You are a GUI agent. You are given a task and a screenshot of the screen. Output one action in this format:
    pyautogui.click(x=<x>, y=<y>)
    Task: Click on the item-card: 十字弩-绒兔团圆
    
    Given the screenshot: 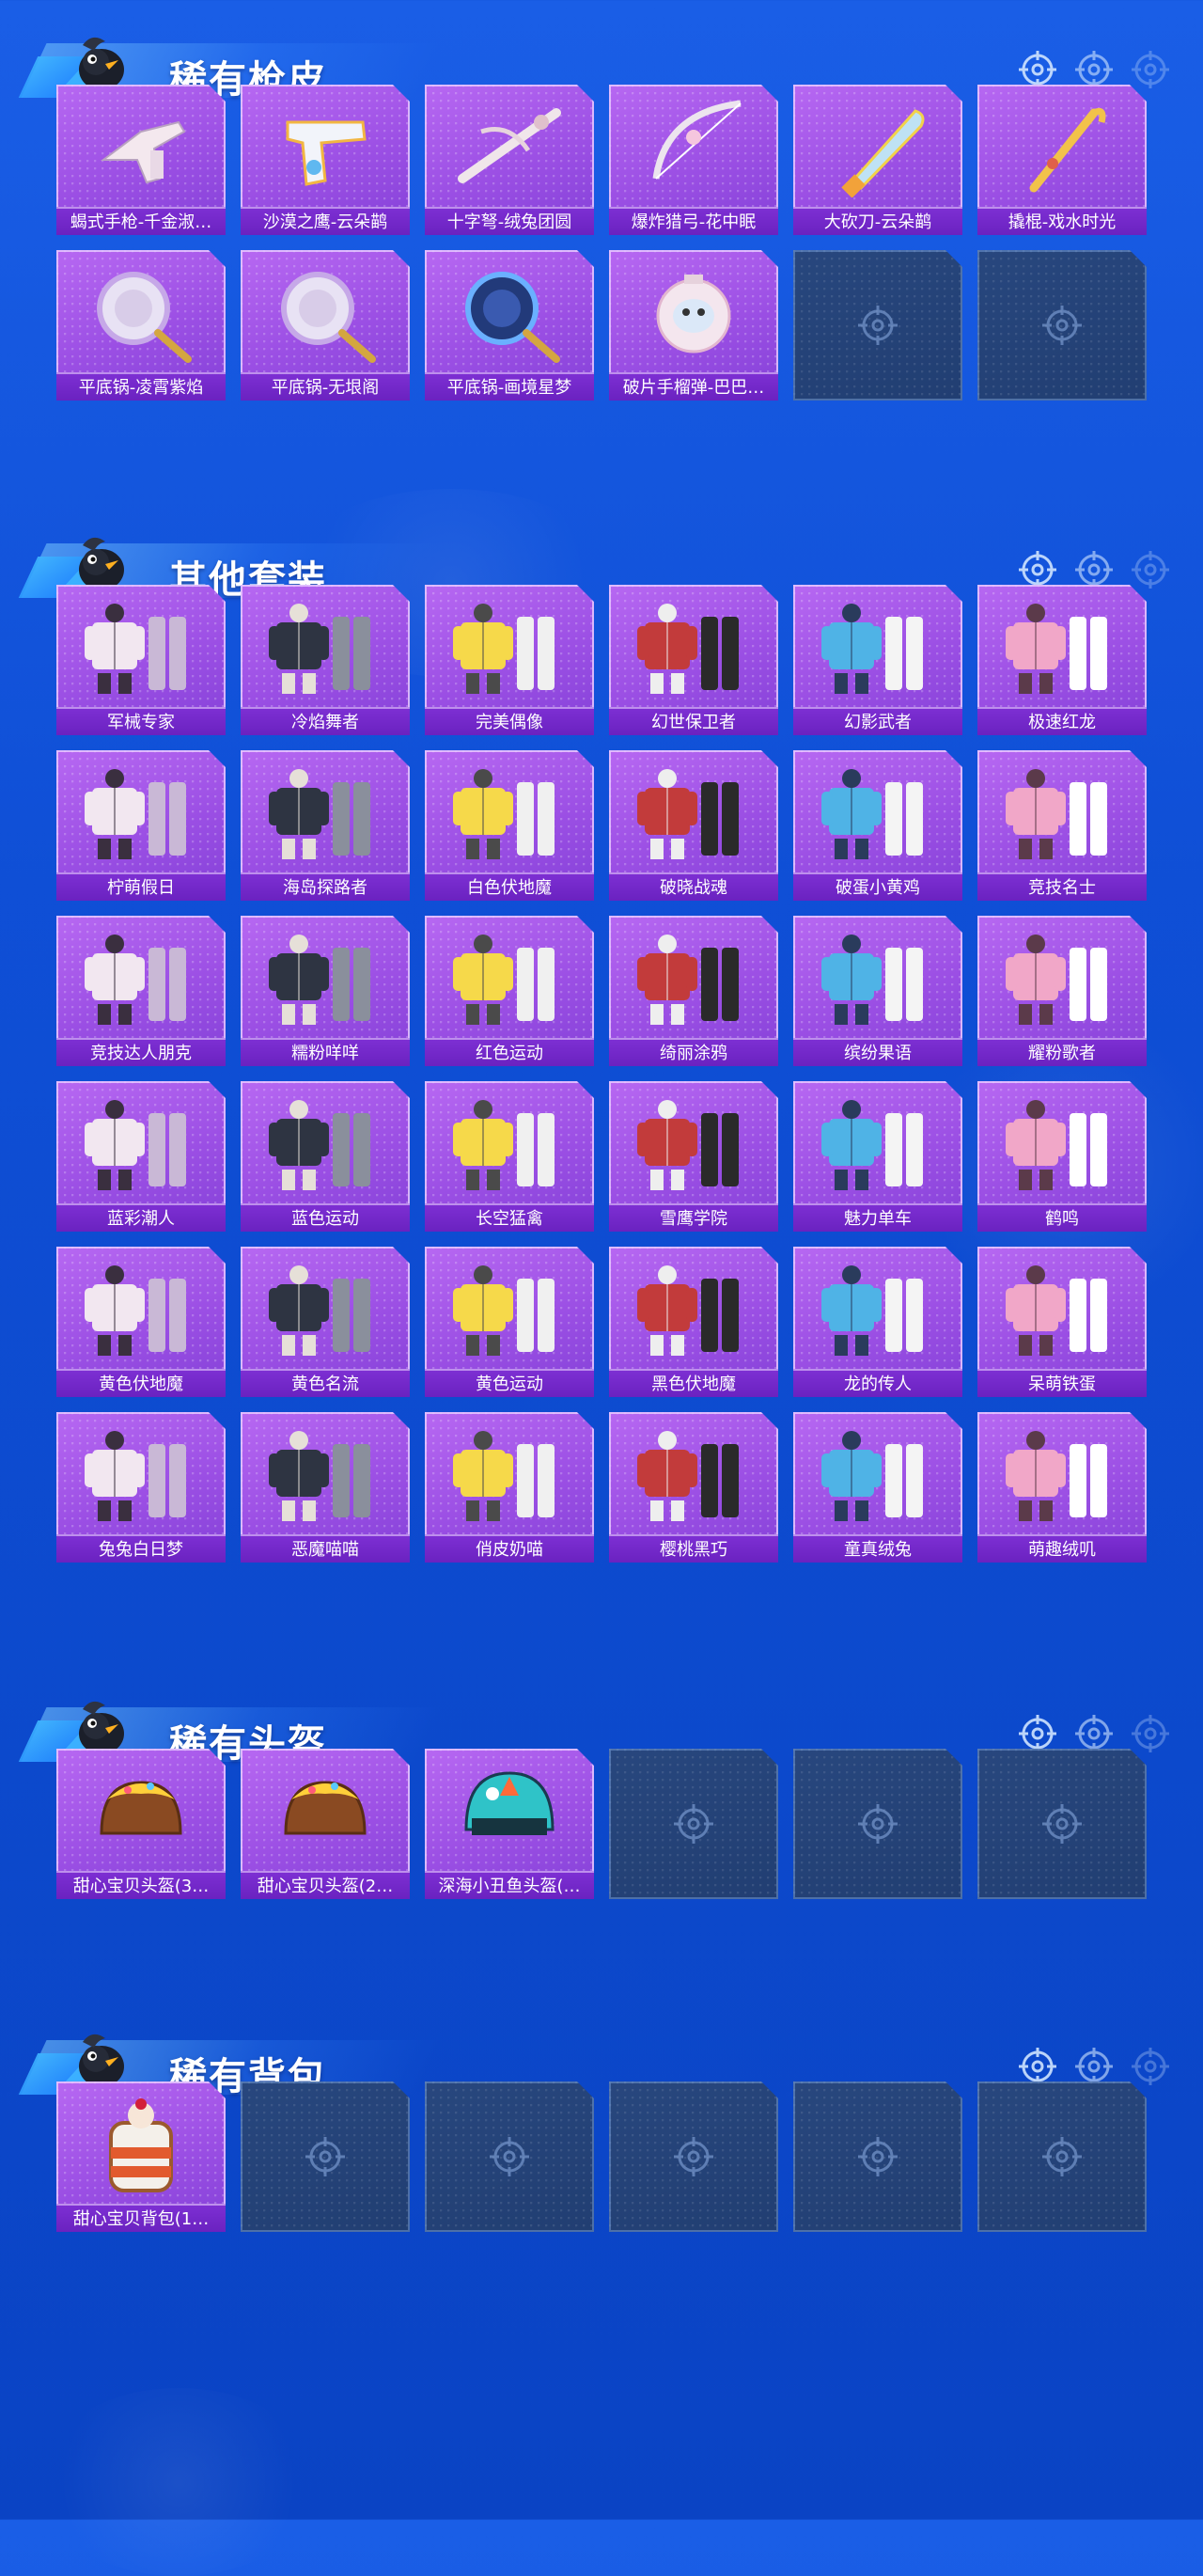 What is the action you would take?
    pyautogui.click(x=509, y=160)
    